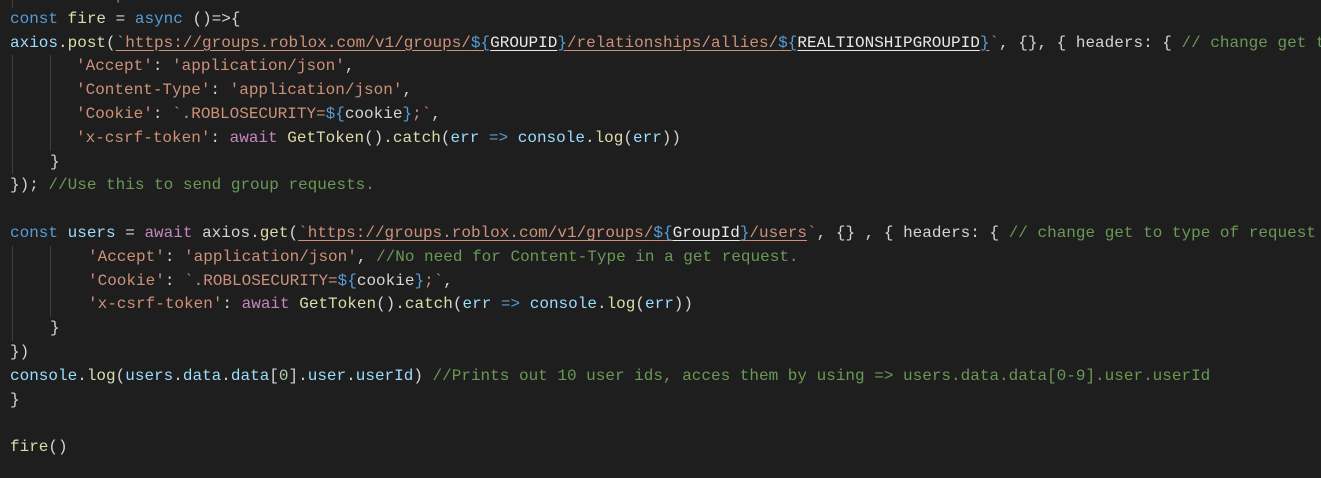 The width and height of the screenshot is (1321, 478). I want to click on code-token: 'application/json', so click(316, 90).